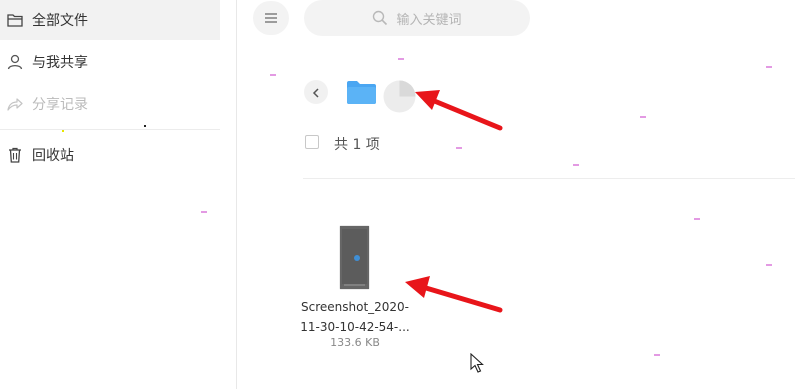  What do you see at coordinates (110, 104) in the screenshot?
I see `sidebar-item-share-history: 分享记录` at bounding box center [110, 104].